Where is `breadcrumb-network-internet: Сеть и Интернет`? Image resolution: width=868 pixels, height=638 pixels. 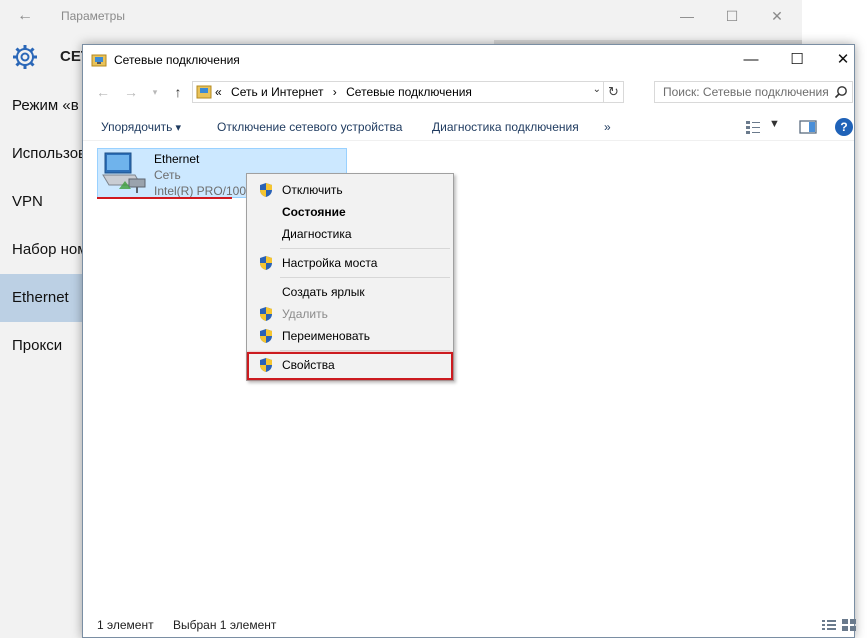 breadcrumb-network-internet: Сеть и Интернет is located at coordinates (277, 92).